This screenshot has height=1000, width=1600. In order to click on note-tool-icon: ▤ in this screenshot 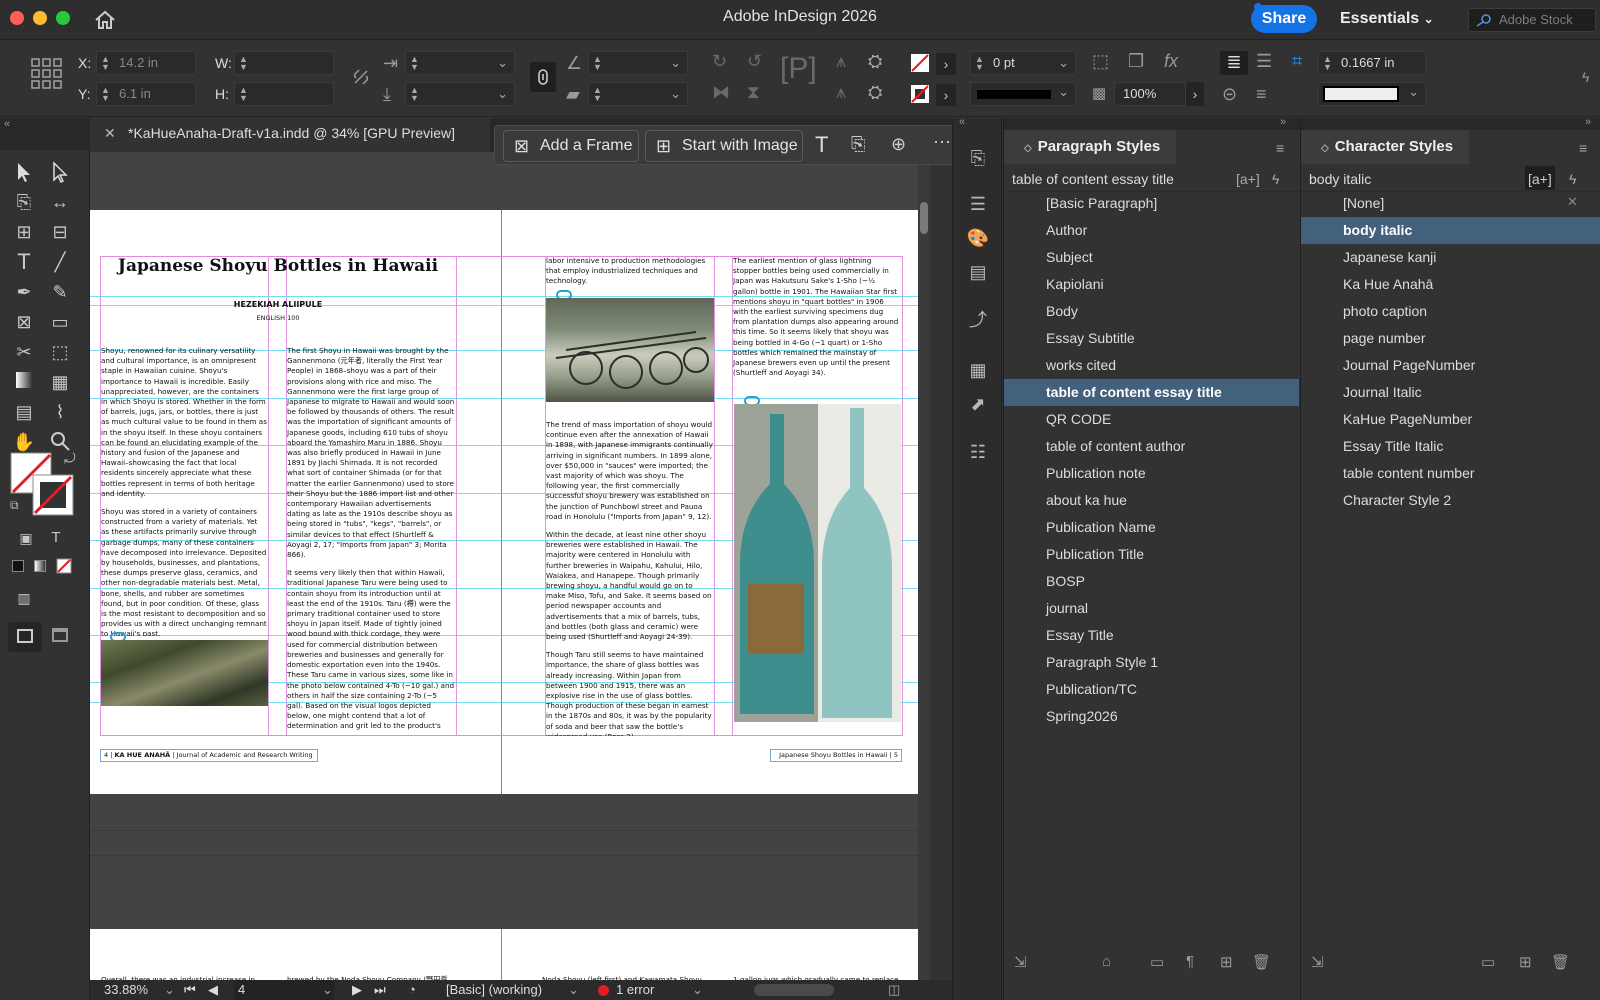, I will do `click(24, 412)`.